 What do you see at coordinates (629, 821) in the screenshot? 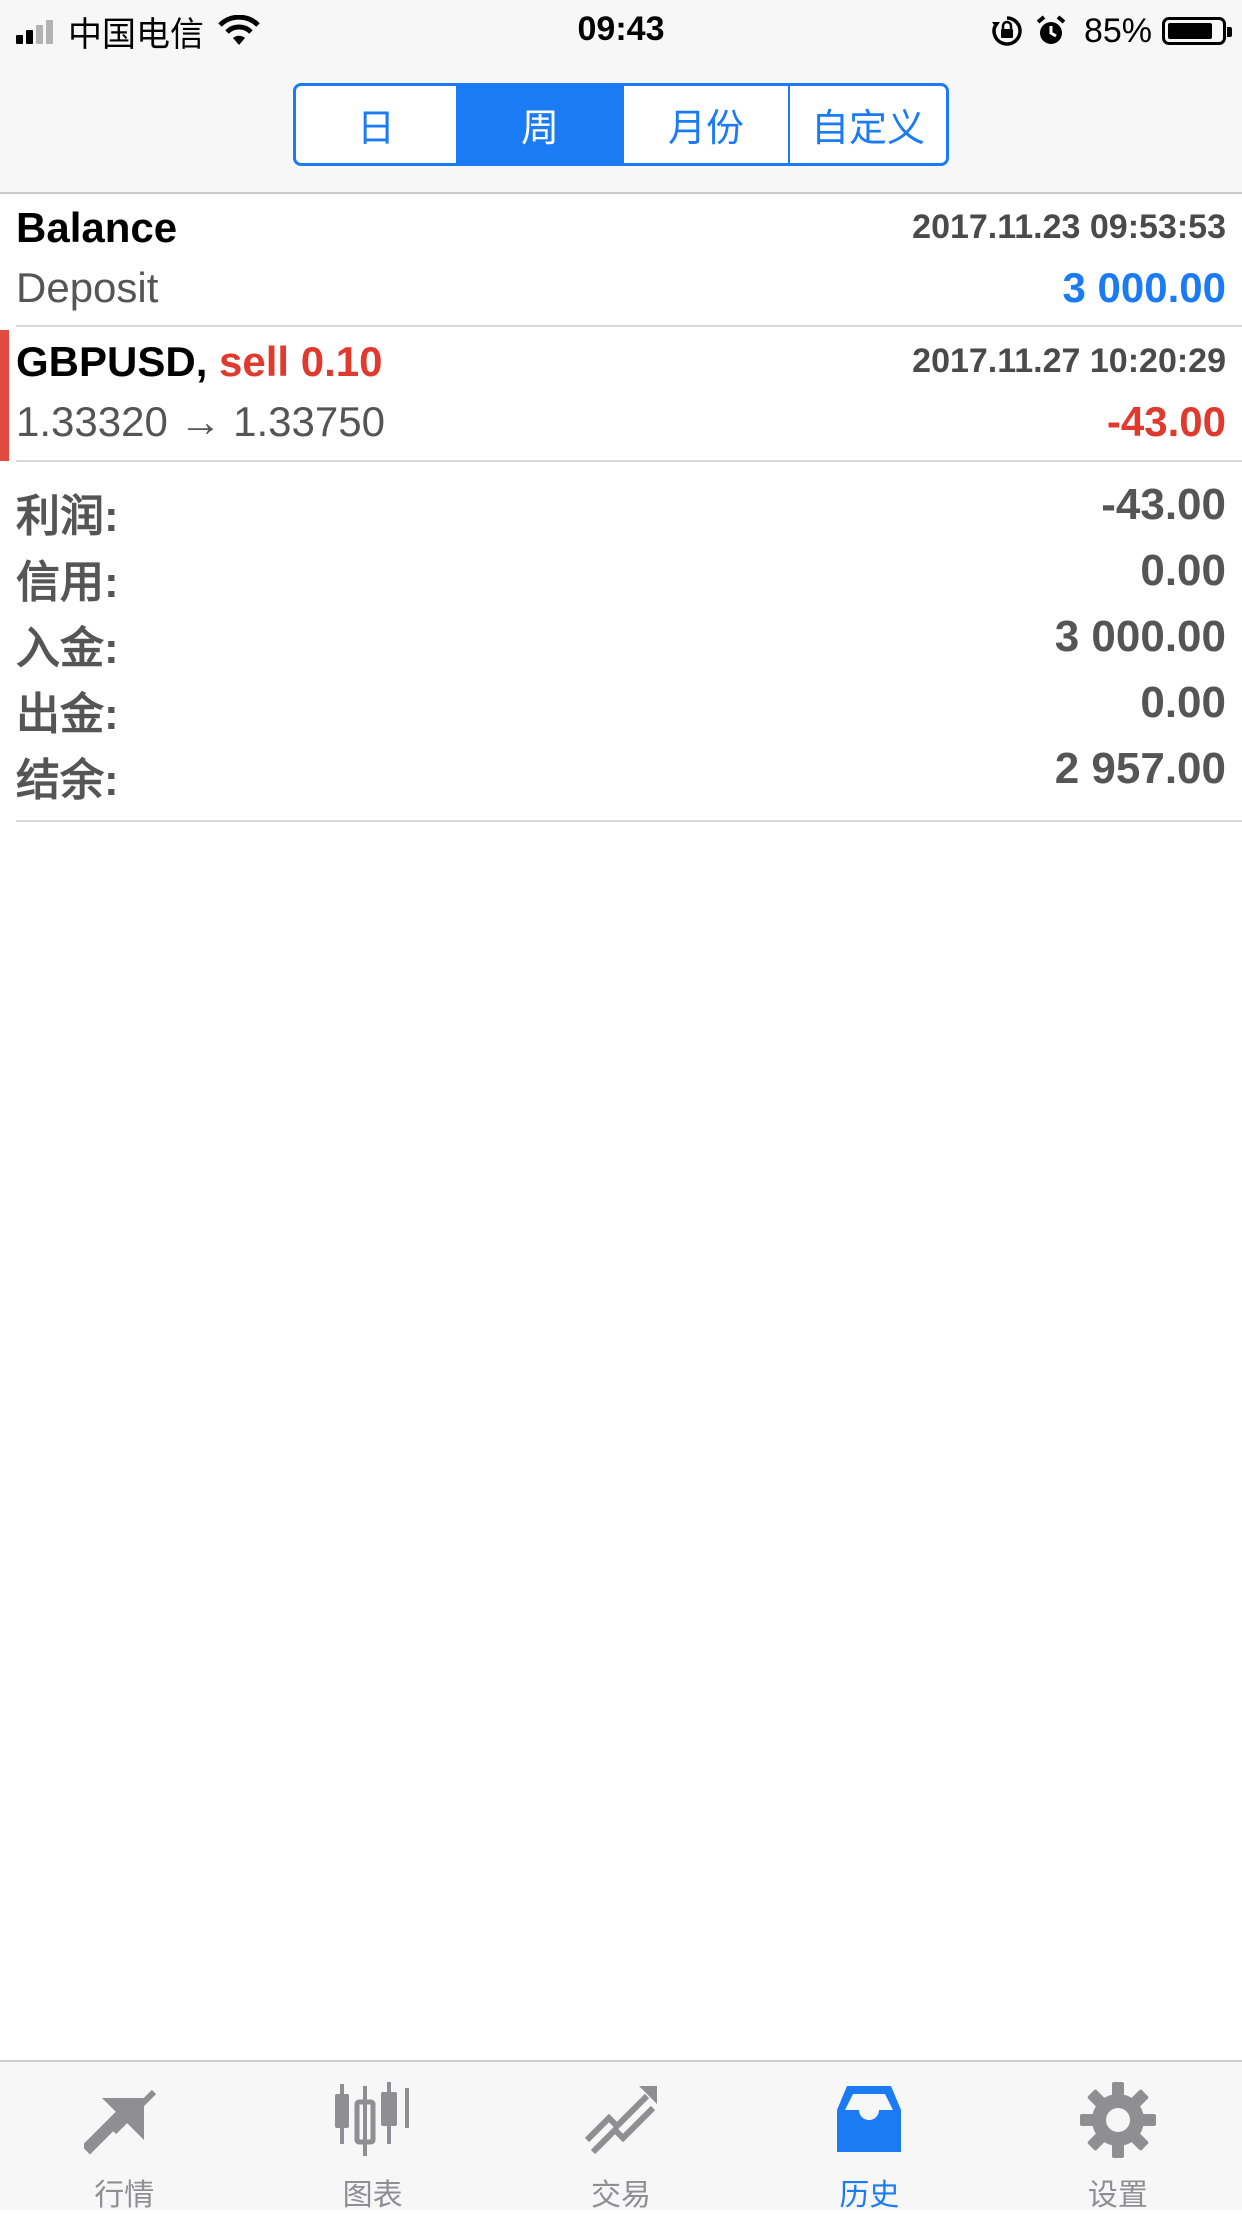
I see `summary-divider` at bounding box center [629, 821].